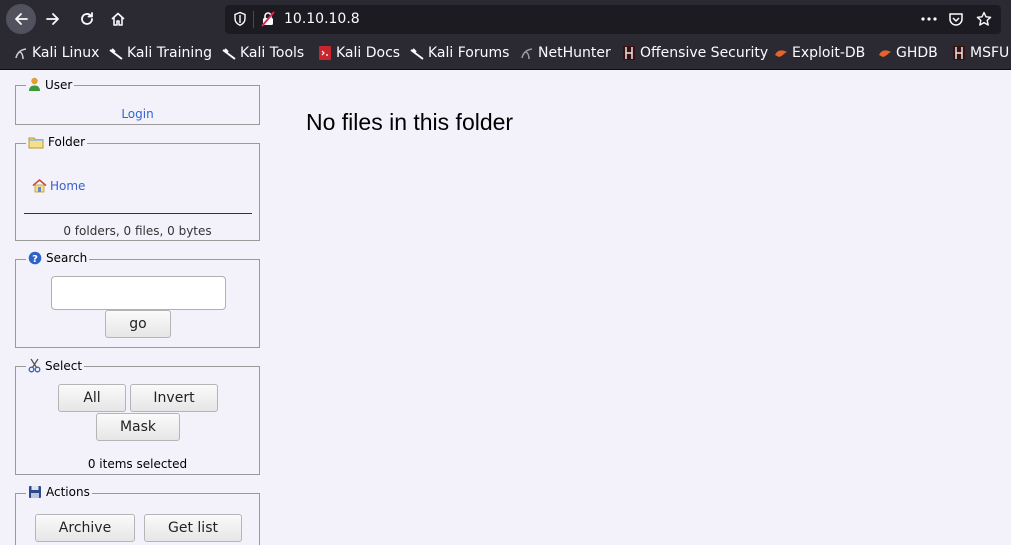 Image resolution: width=1011 pixels, height=545 pixels. I want to click on bookmark-label: Kali Docs, so click(368, 53).